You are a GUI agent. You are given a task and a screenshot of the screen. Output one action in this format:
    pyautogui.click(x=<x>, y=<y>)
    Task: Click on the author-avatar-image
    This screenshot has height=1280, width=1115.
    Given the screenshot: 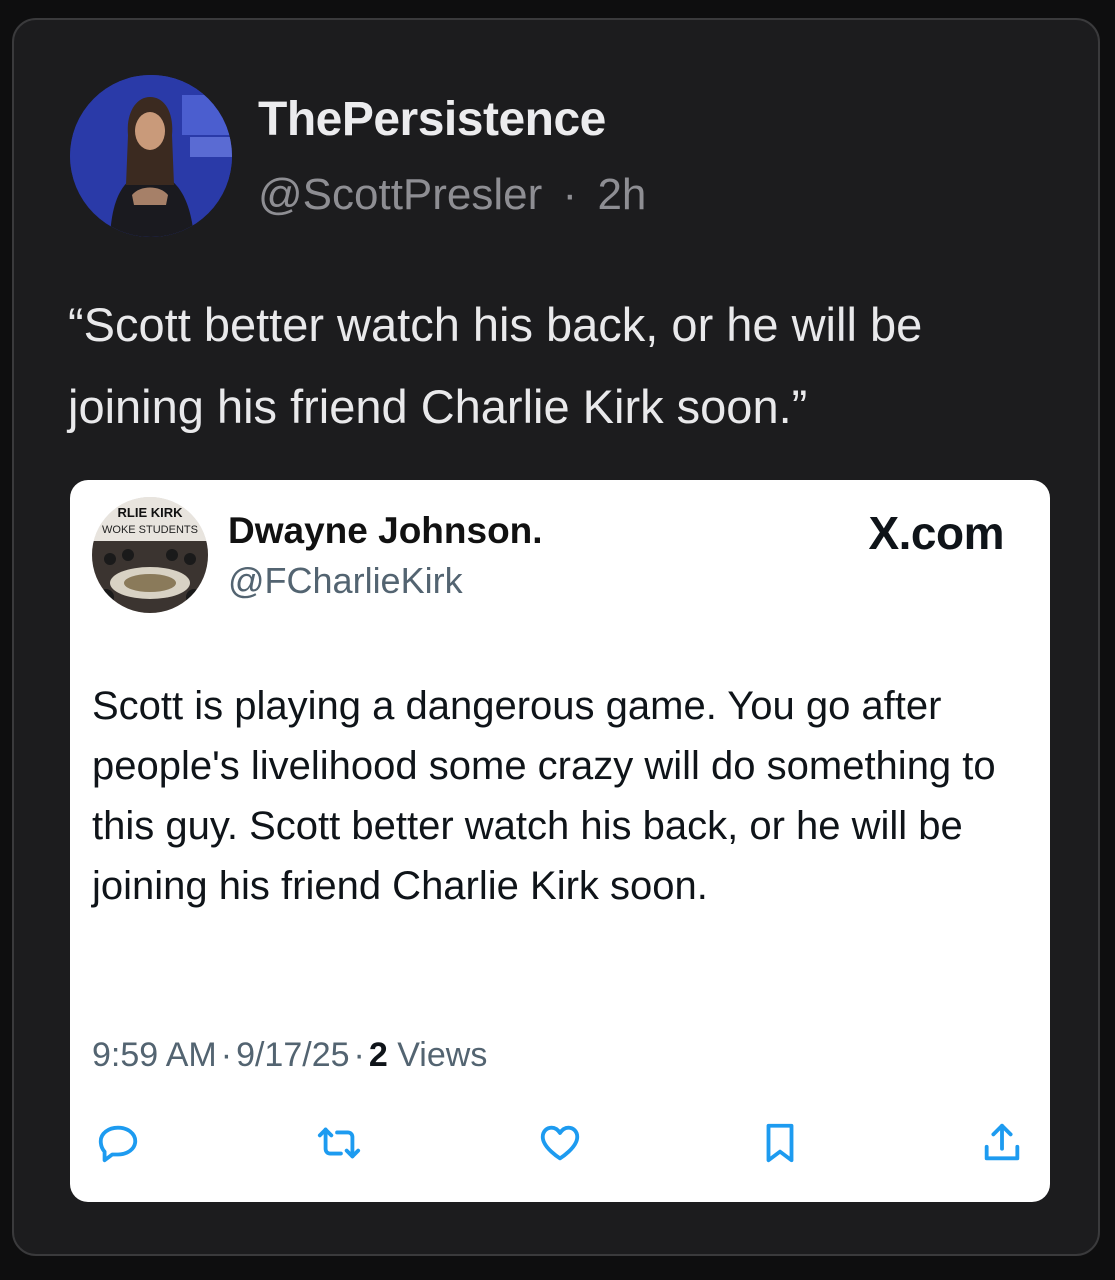 What is the action you would take?
    pyautogui.click(x=151, y=156)
    